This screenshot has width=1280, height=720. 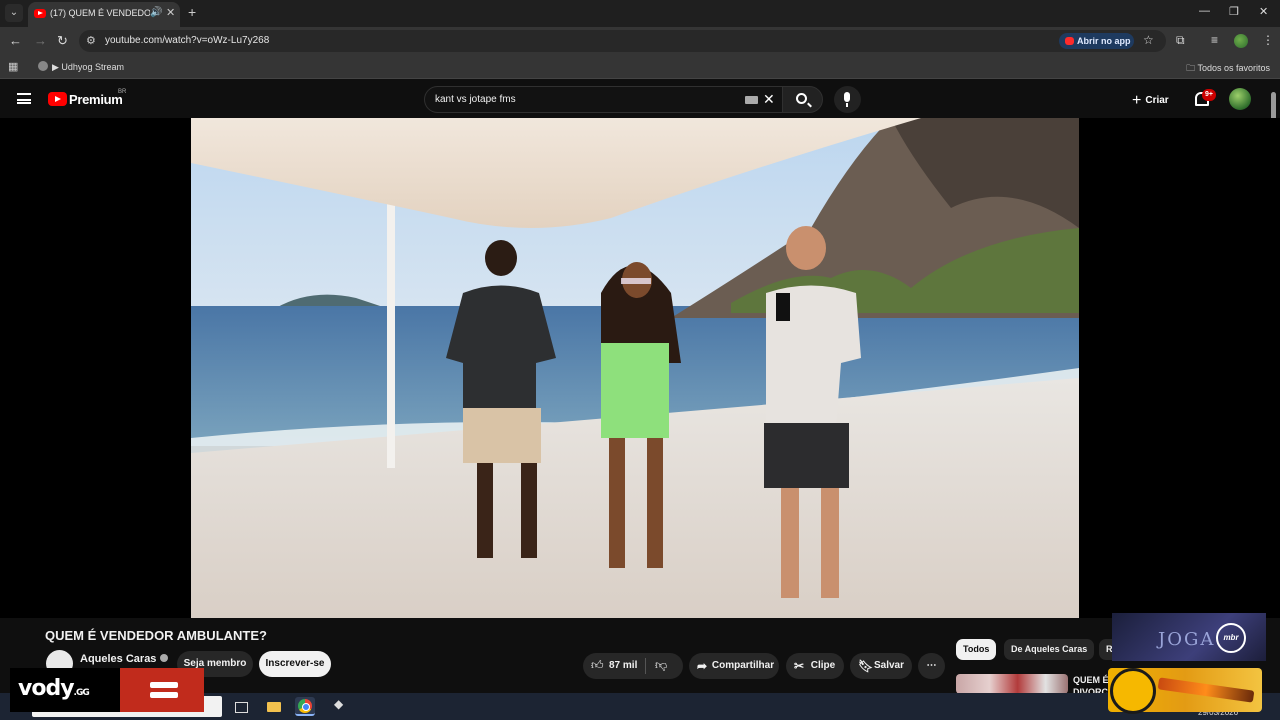 I want to click on bookmark-save-icon: 🔖︎, so click(x=866, y=666).